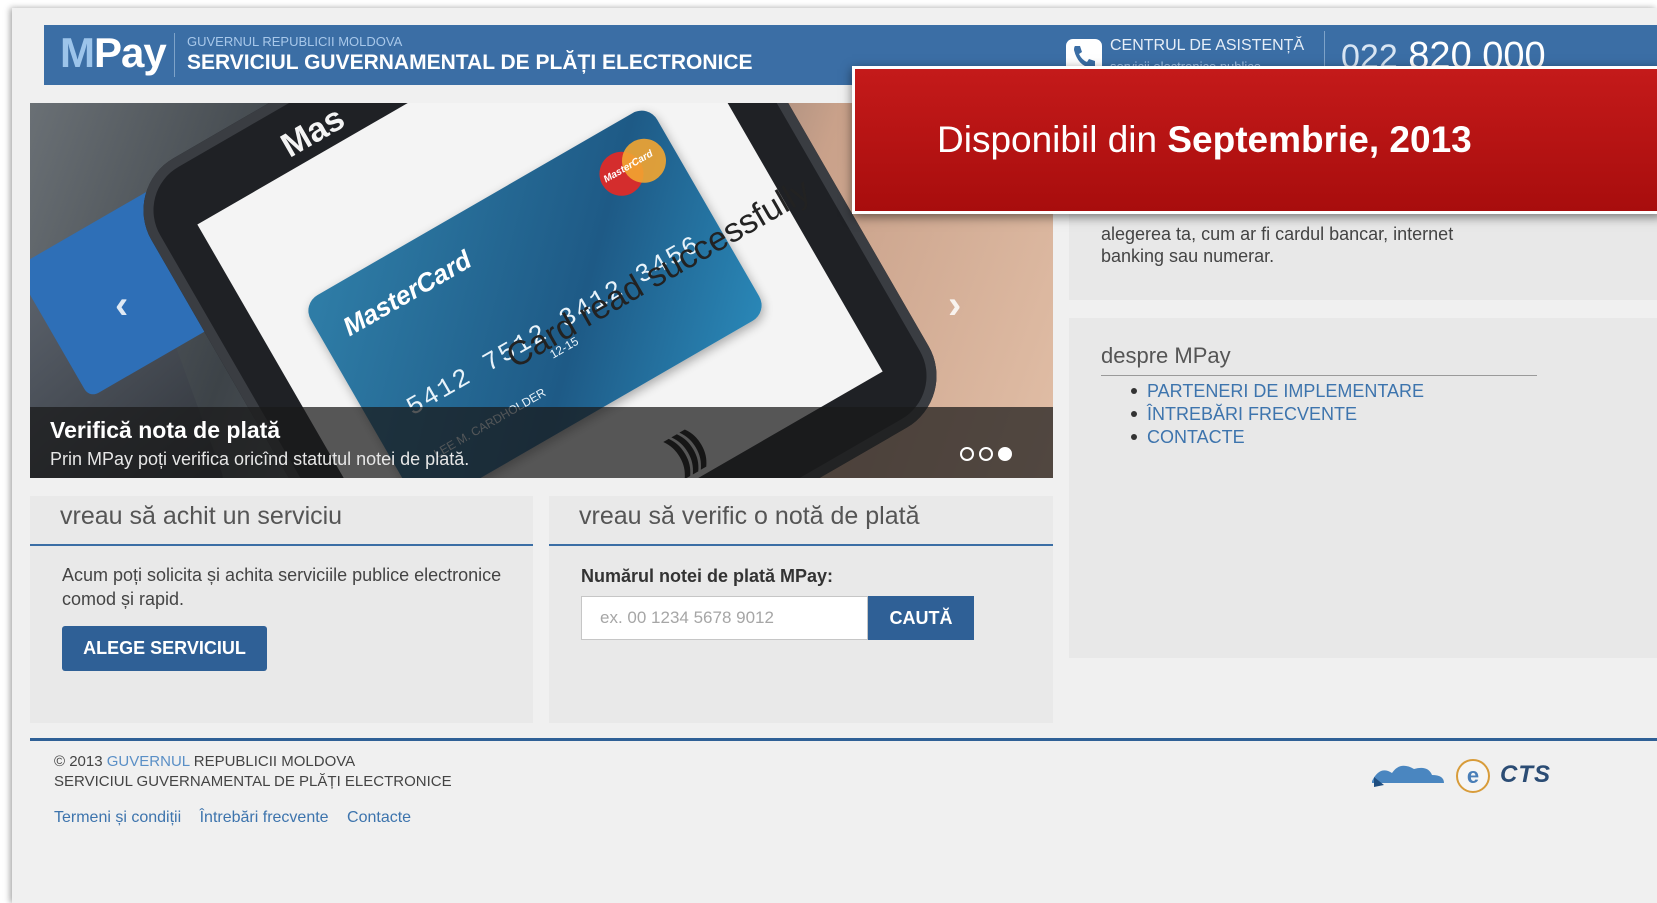  What do you see at coordinates (707, 576) in the screenshot?
I see `bill-number-label: Numărul notei de plată MPay:` at bounding box center [707, 576].